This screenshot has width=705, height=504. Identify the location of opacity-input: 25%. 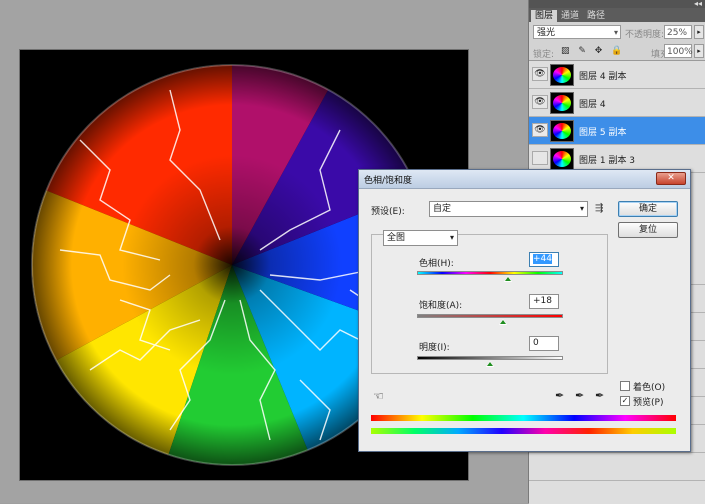
(678, 32).